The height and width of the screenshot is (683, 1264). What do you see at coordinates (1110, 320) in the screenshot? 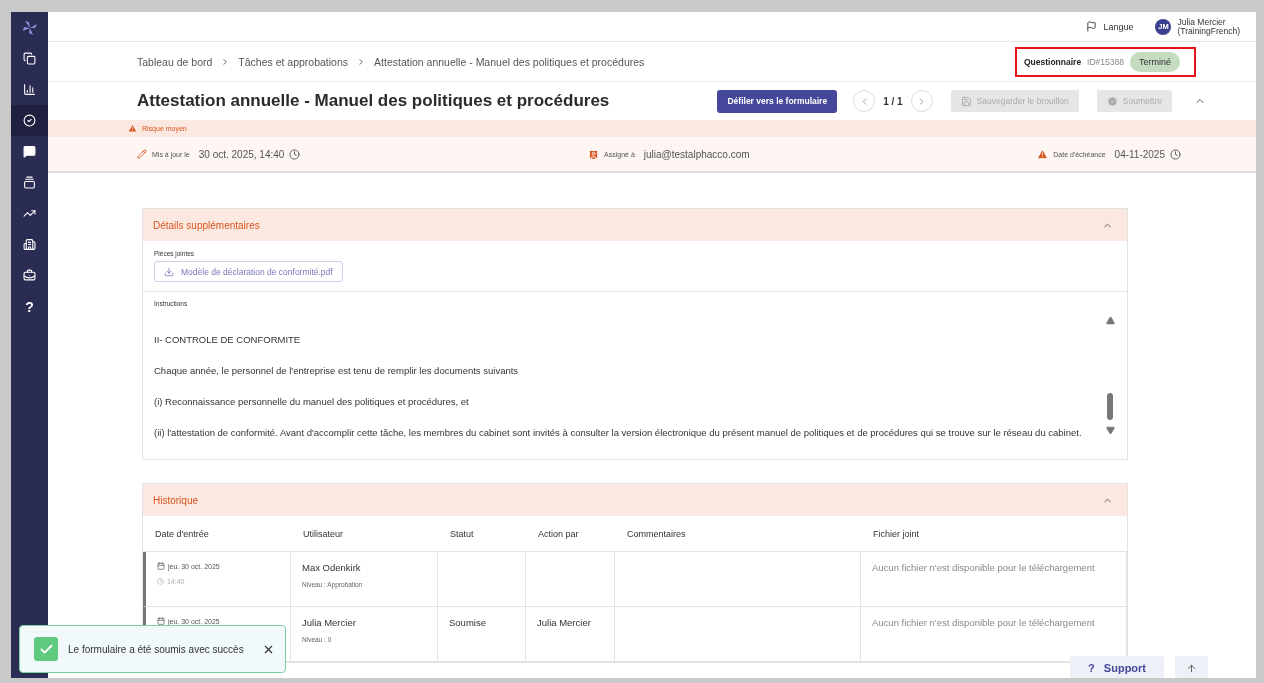
I see `scroll-up-icon` at bounding box center [1110, 320].